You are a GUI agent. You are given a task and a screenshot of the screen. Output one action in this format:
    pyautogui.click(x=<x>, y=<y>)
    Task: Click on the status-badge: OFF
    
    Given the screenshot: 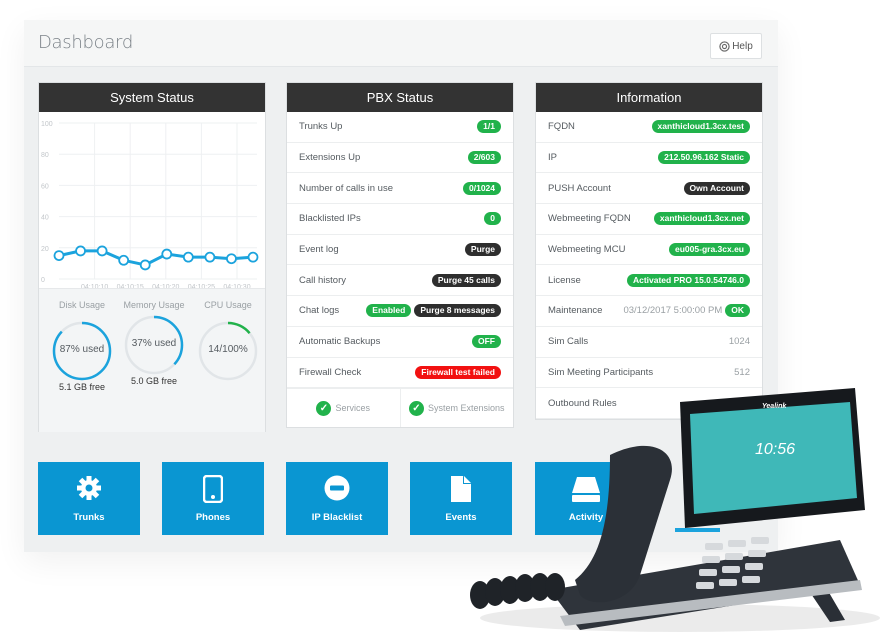 What is the action you would take?
    pyautogui.click(x=486, y=342)
    